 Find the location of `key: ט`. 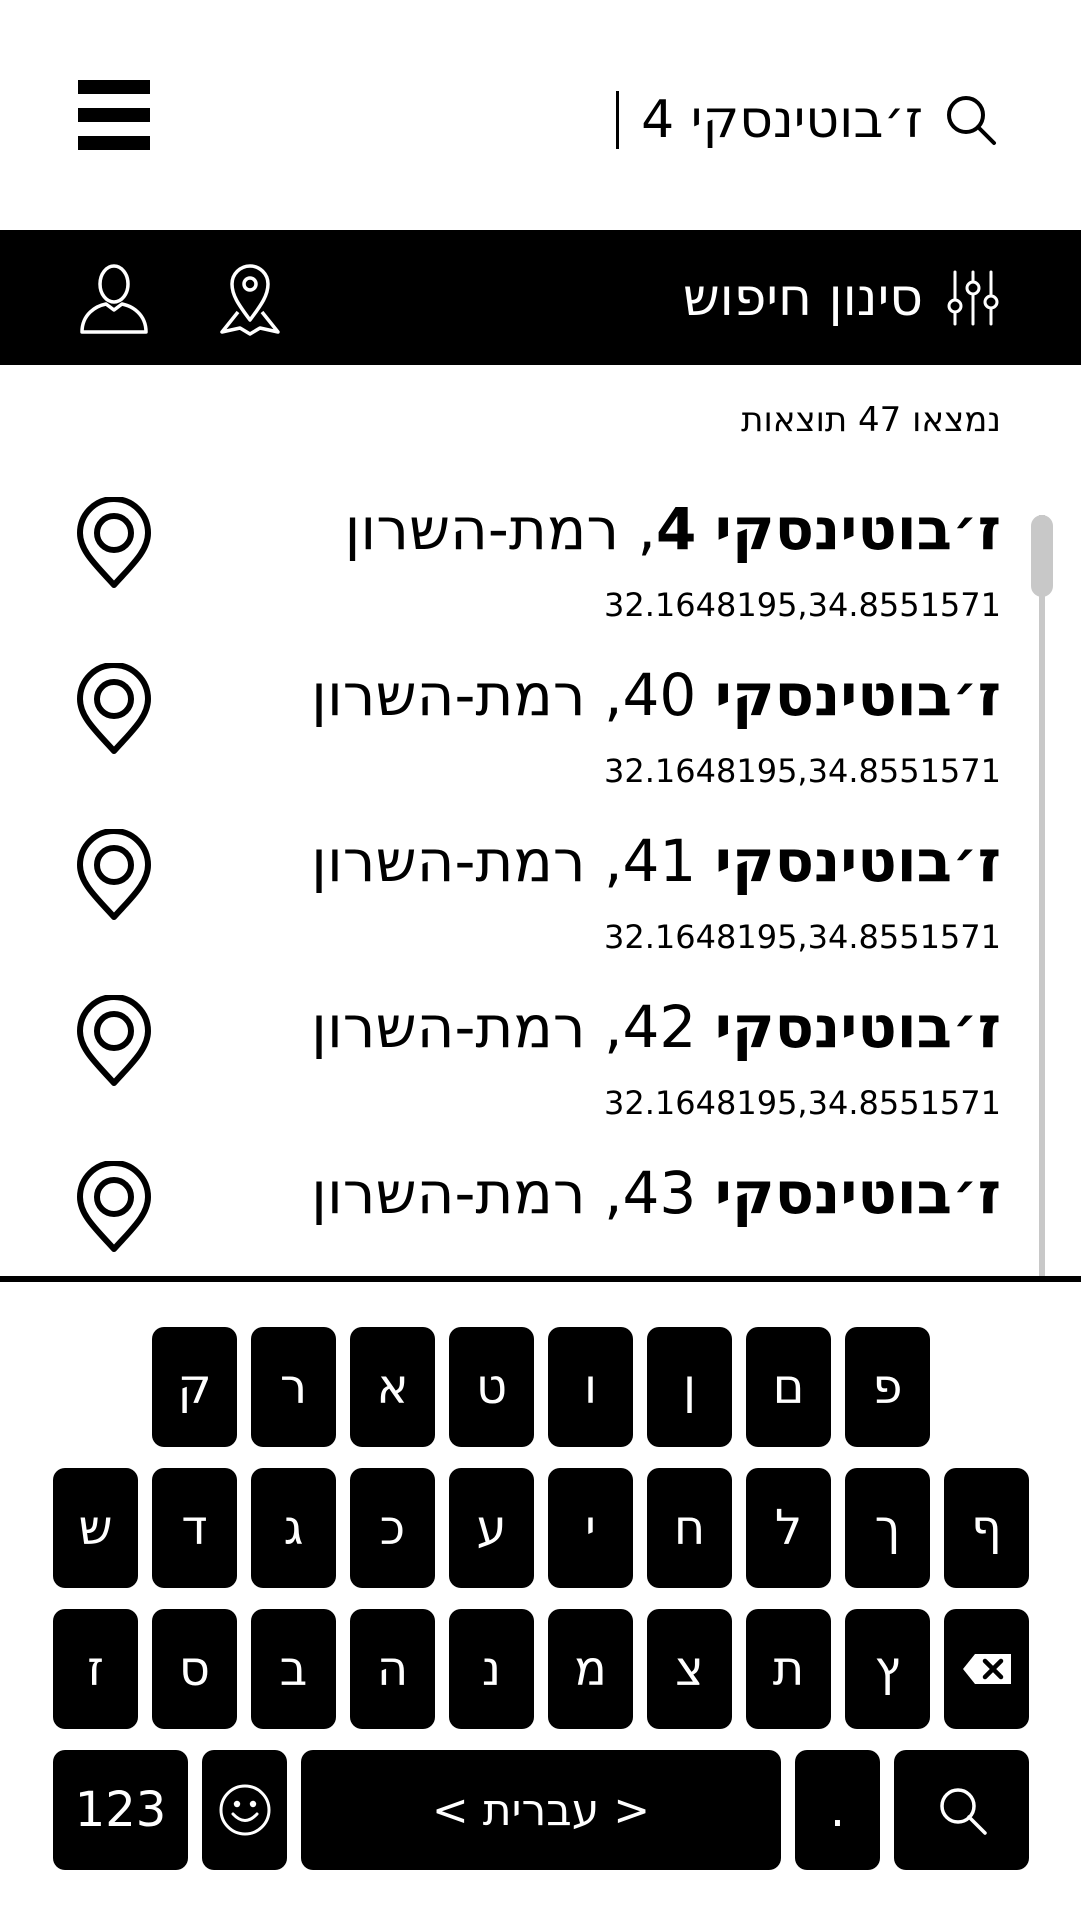

key: ט is located at coordinates (491, 1387).